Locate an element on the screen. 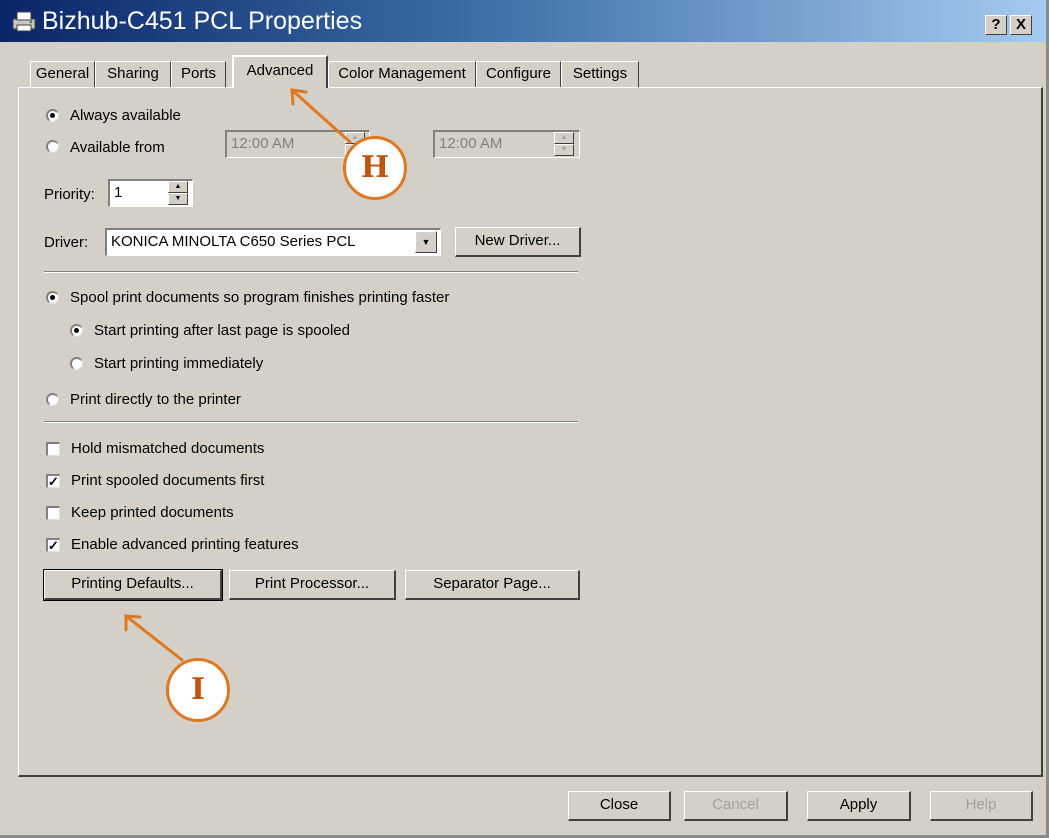  window-title: Bizhub-C451 PCL Properties is located at coordinates (202, 21).